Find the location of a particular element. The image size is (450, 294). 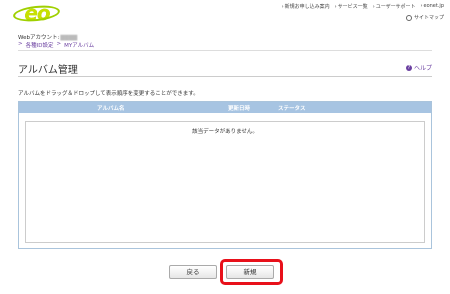

column-album-name: アルバム名 is located at coordinates (111, 109).